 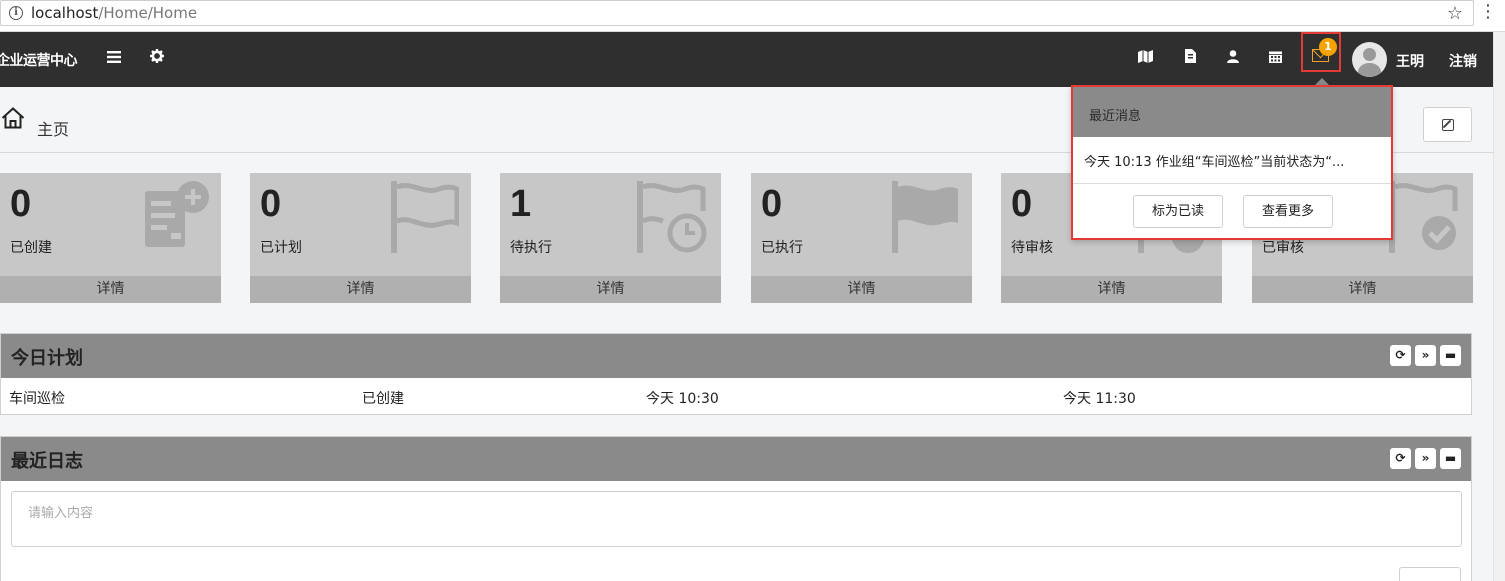 I want to click on panel-header: 今日计划 ⟳ » ▬, so click(x=736, y=356).